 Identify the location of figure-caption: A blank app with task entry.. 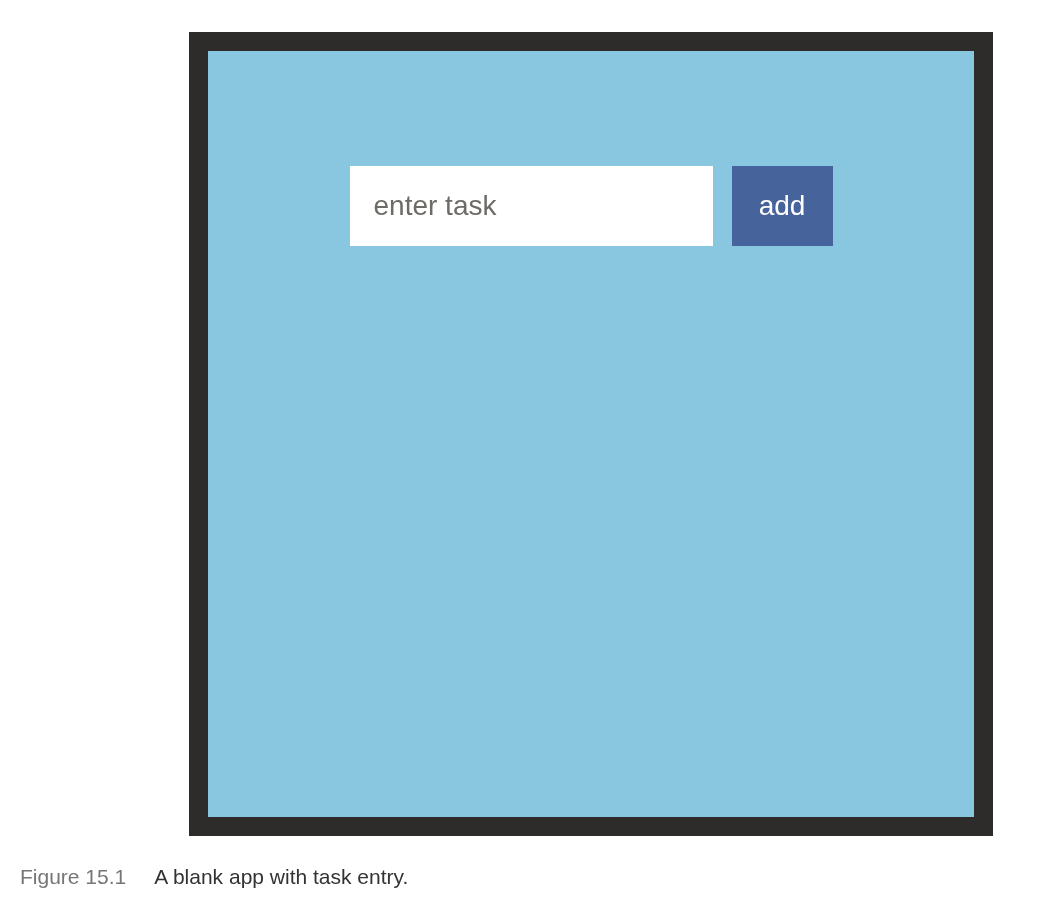
(281, 877).